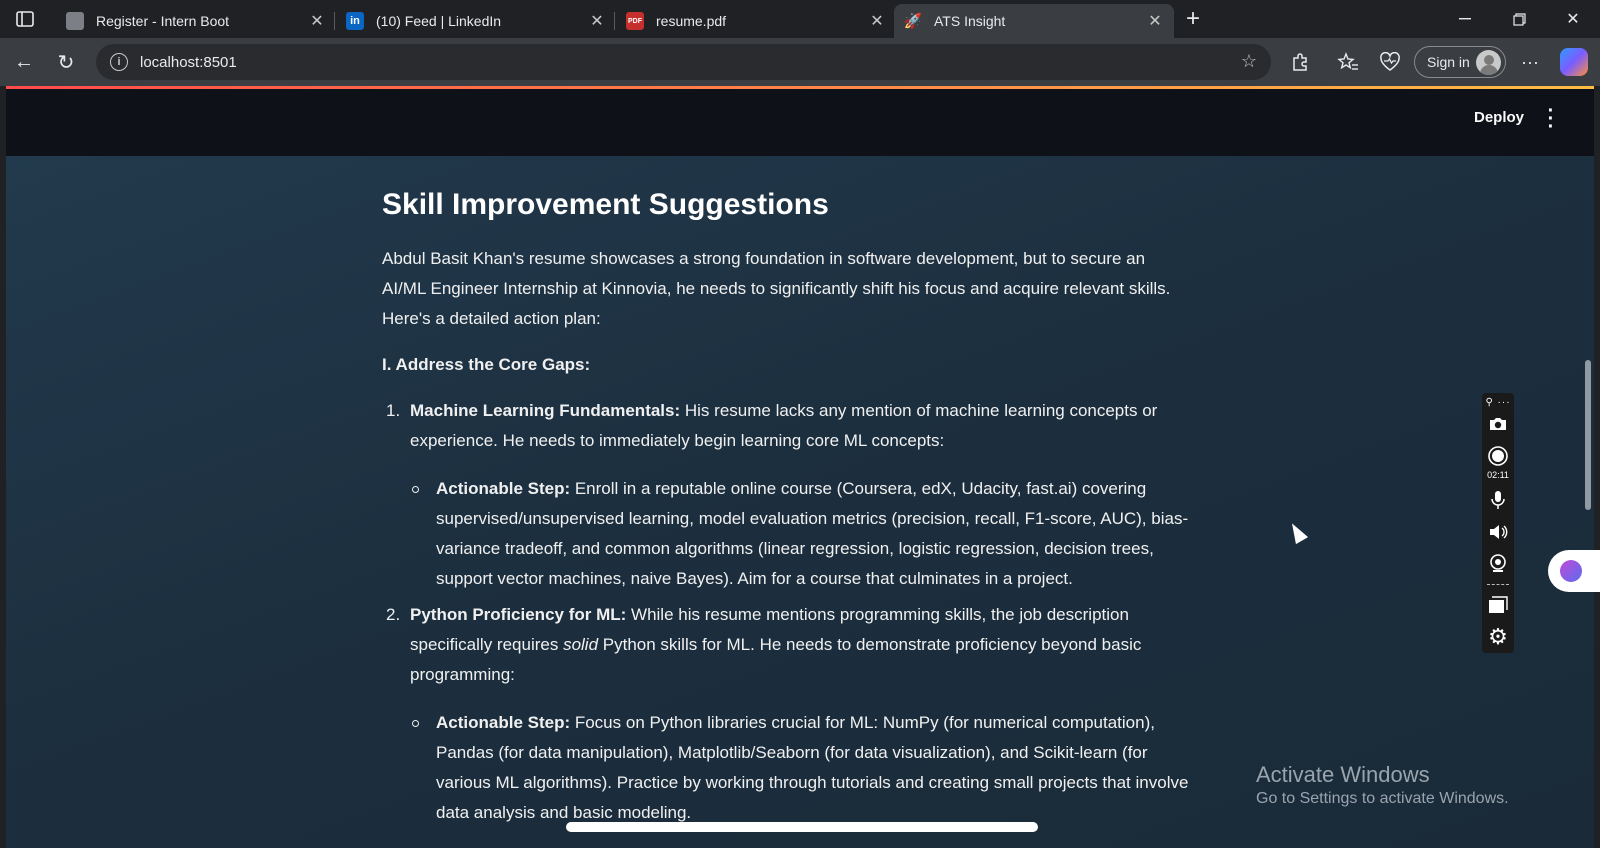 The width and height of the screenshot is (1600, 848). I want to click on vertical-scrollbar, so click(1588, 435).